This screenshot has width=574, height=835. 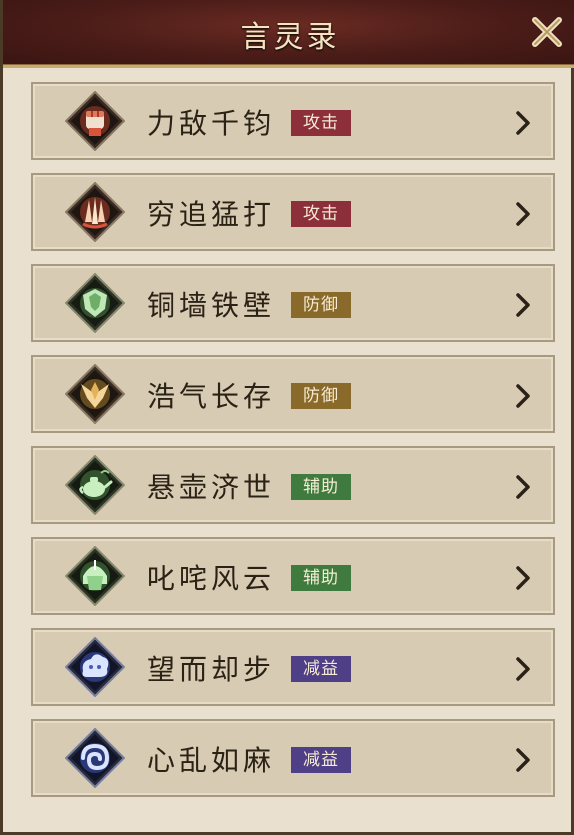 What do you see at coordinates (95, 576) in the screenshot?
I see `helmet-icon` at bounding box center [95, 576].